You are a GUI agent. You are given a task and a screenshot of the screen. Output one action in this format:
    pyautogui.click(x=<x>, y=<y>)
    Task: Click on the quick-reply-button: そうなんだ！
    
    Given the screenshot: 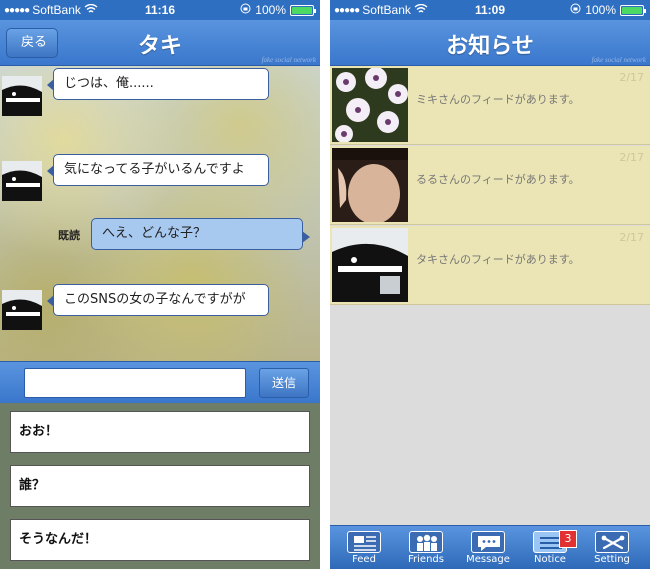 What is the action you would take?
    pyautogui.click(x=160, y=540)
    